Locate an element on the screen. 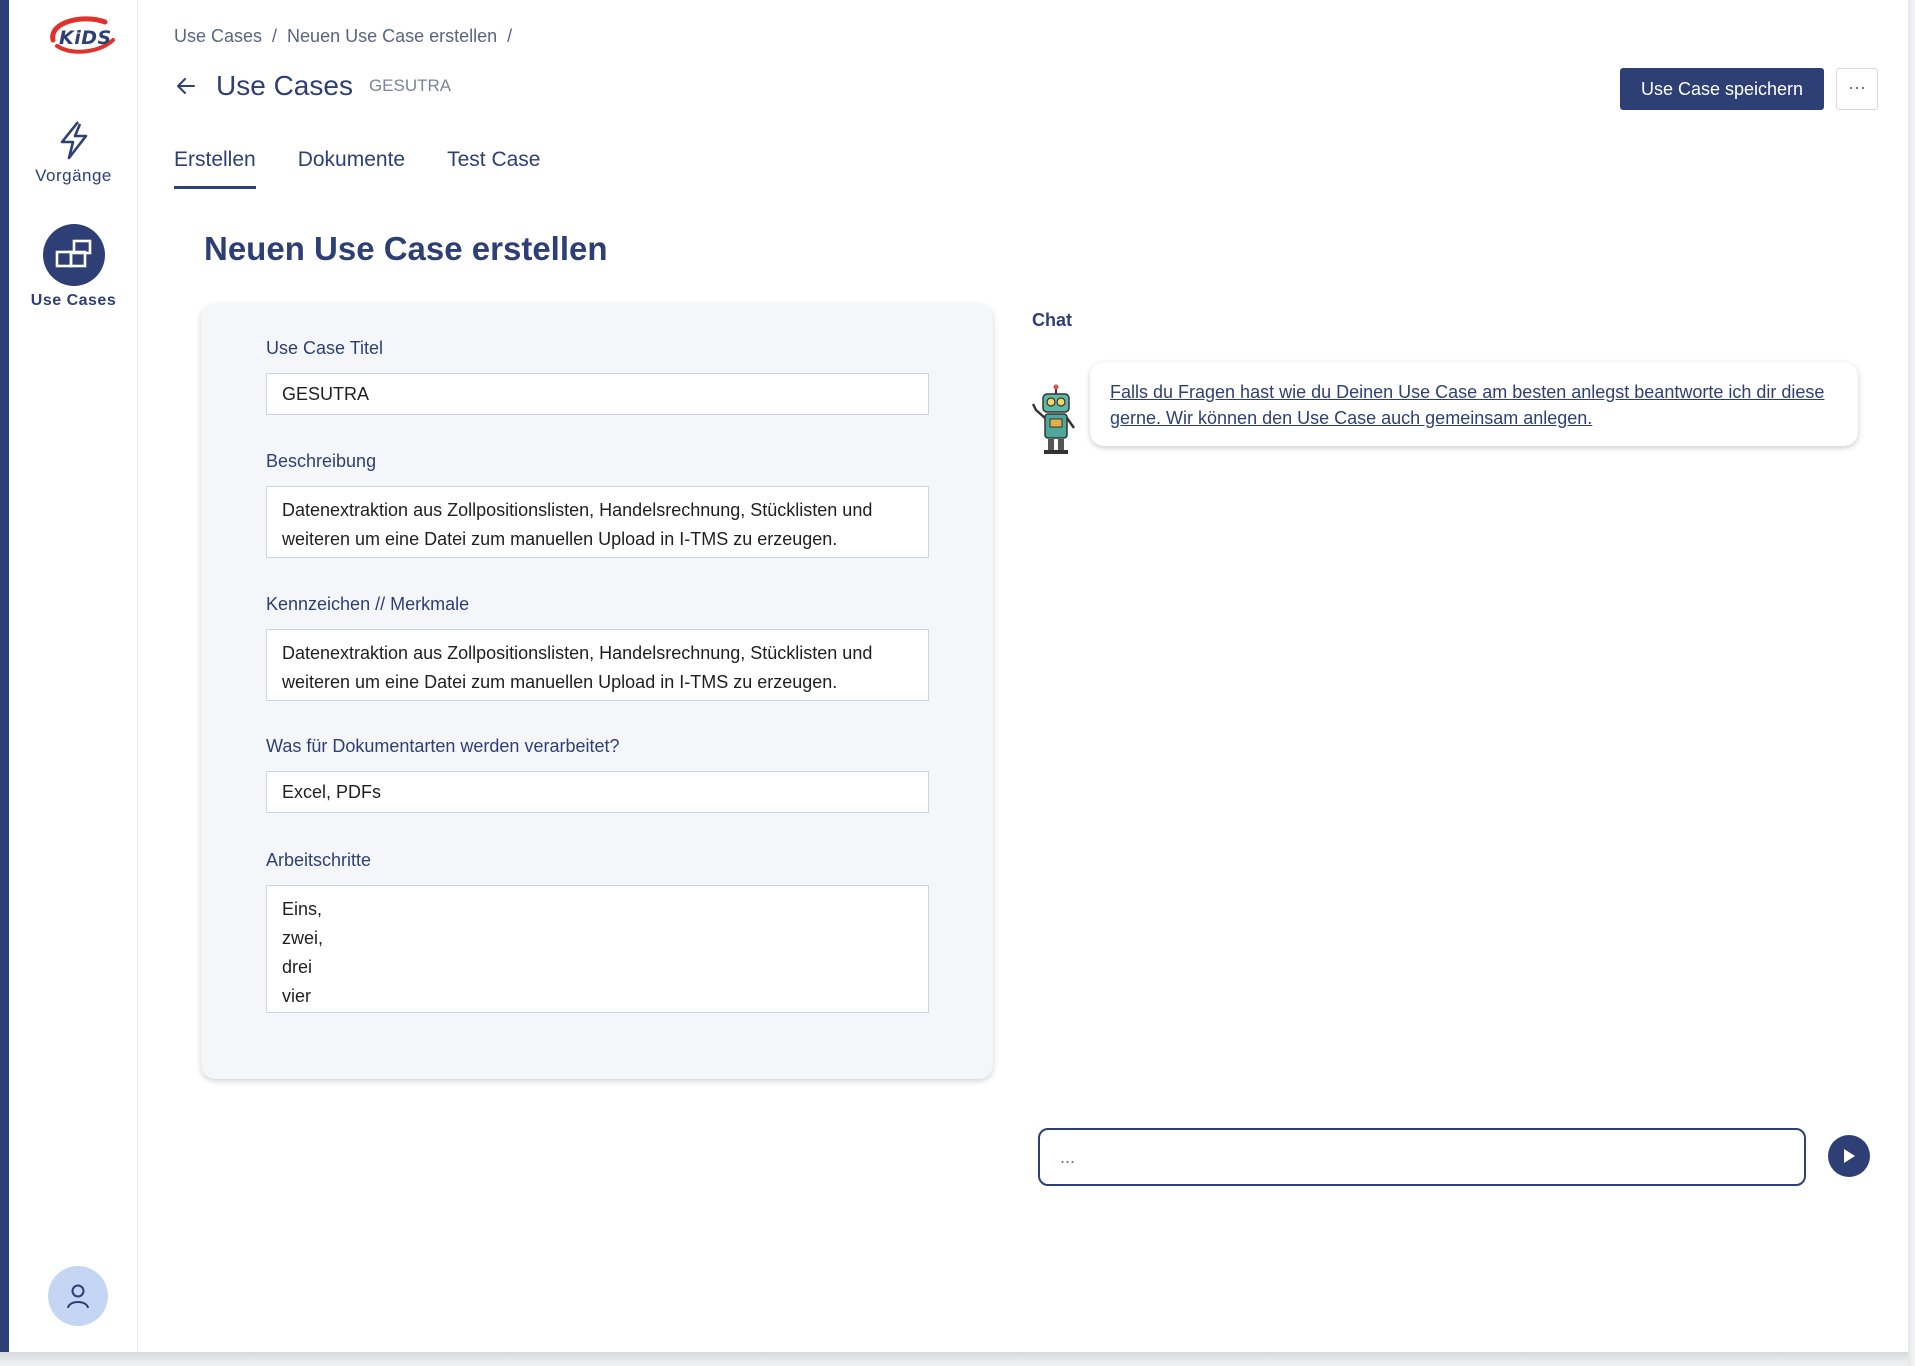 The width and height of the screenshot is (1915, 1366). tab-bar: Erstellen Dokumente Test Case is located at coordinates (357, 168).